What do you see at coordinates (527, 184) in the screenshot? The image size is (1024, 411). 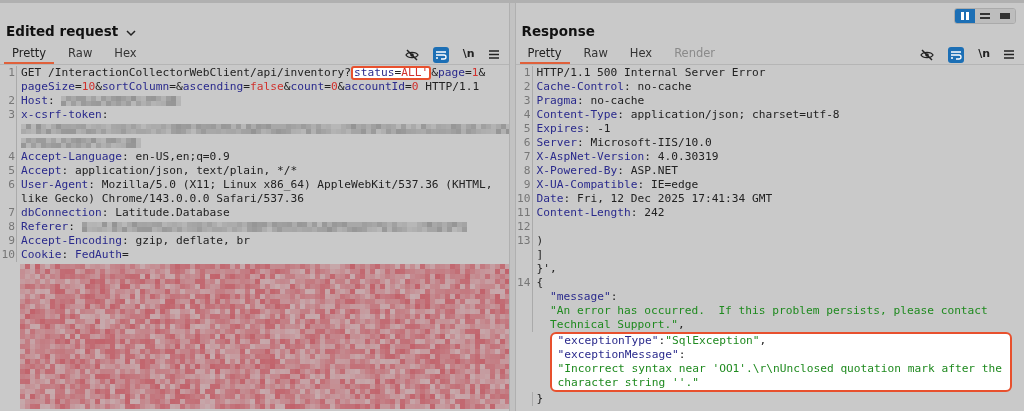 I see `line-number: 9` at bounding box center [527, 184].